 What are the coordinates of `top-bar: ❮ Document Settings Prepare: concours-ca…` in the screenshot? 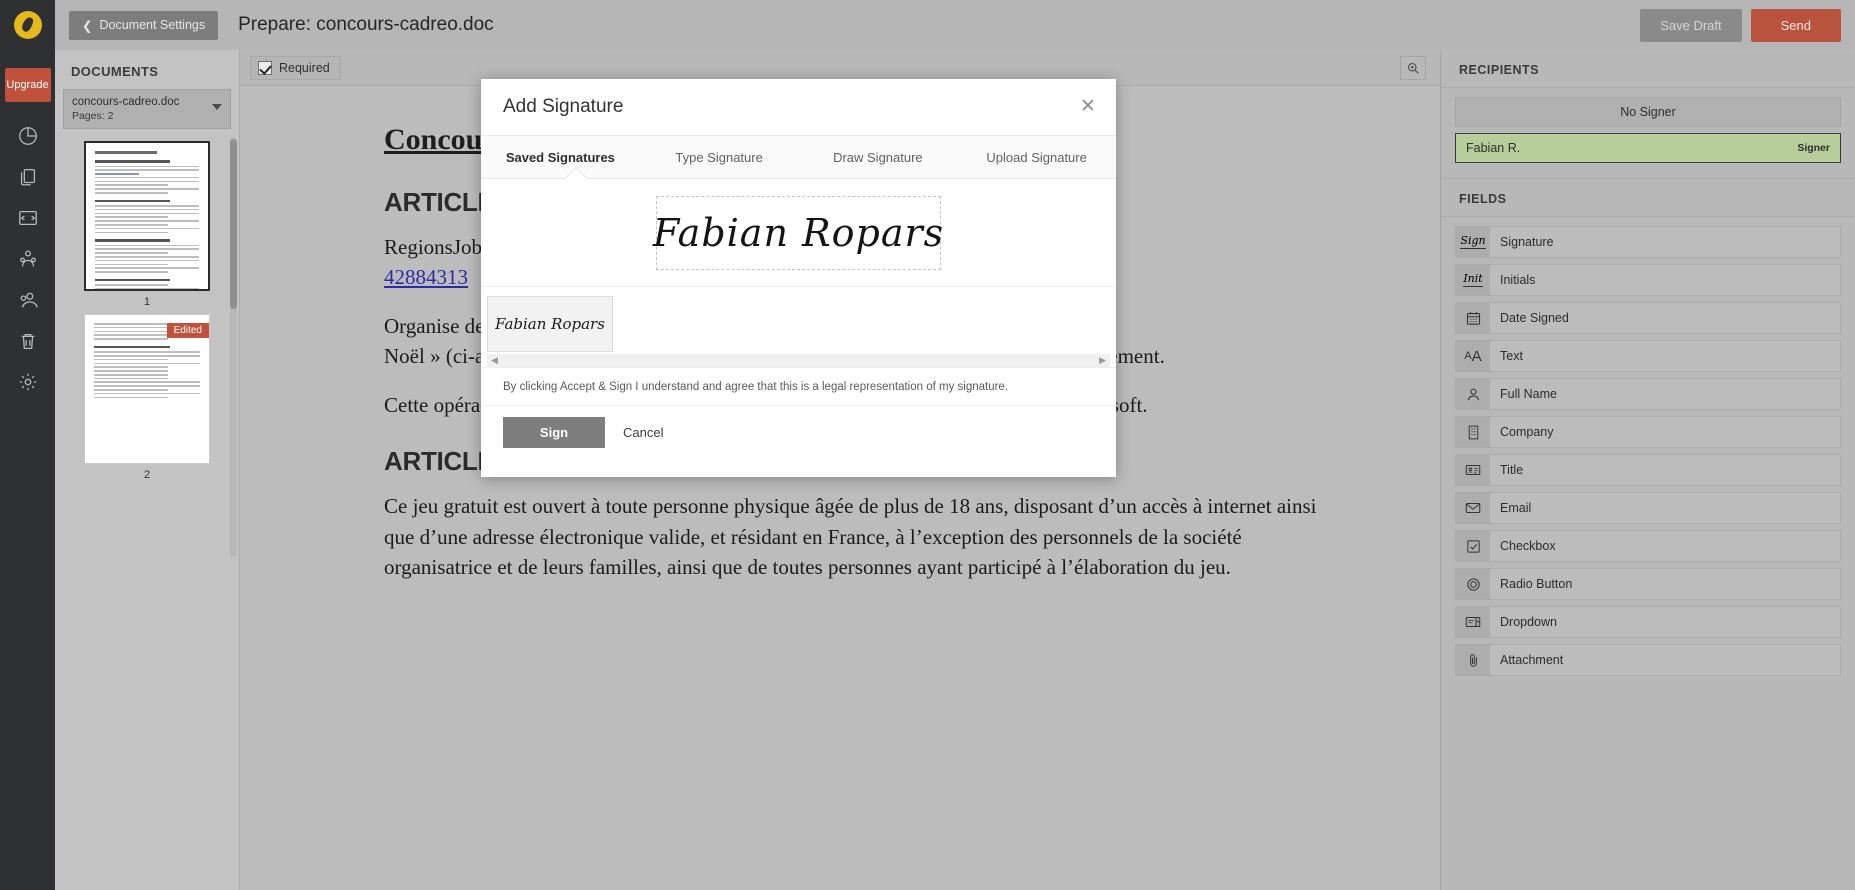 It's located at (955, 25).